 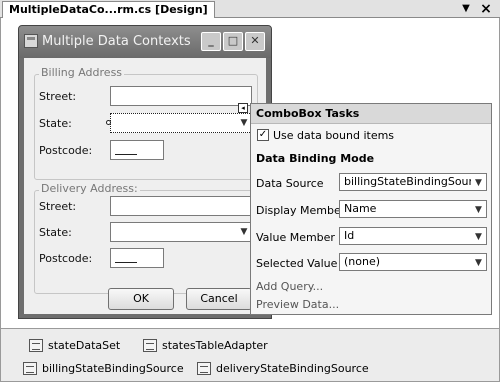 I want to click on data-binding-mode-title: Data Binding Mode, so click(x=315, y=158).